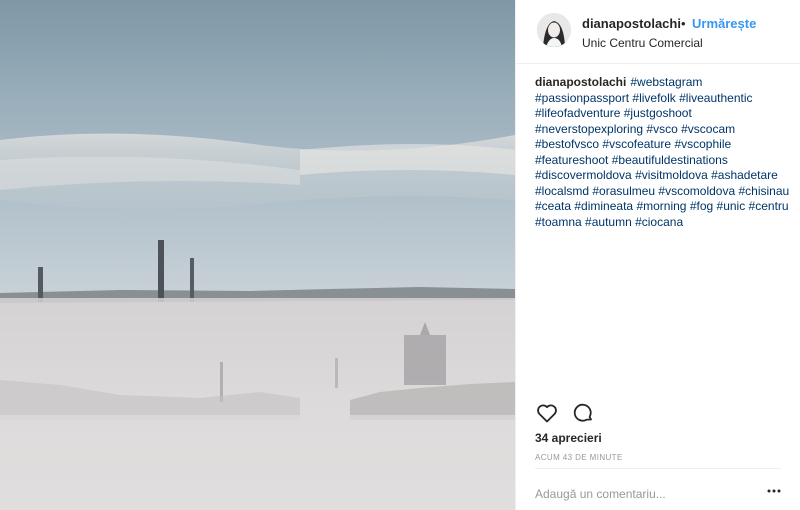 This screenshot has height=510, width=800. Describe the element at coordinates (631, 23) in the screenshot. I see `username-link: dianapostolachi` at that location.